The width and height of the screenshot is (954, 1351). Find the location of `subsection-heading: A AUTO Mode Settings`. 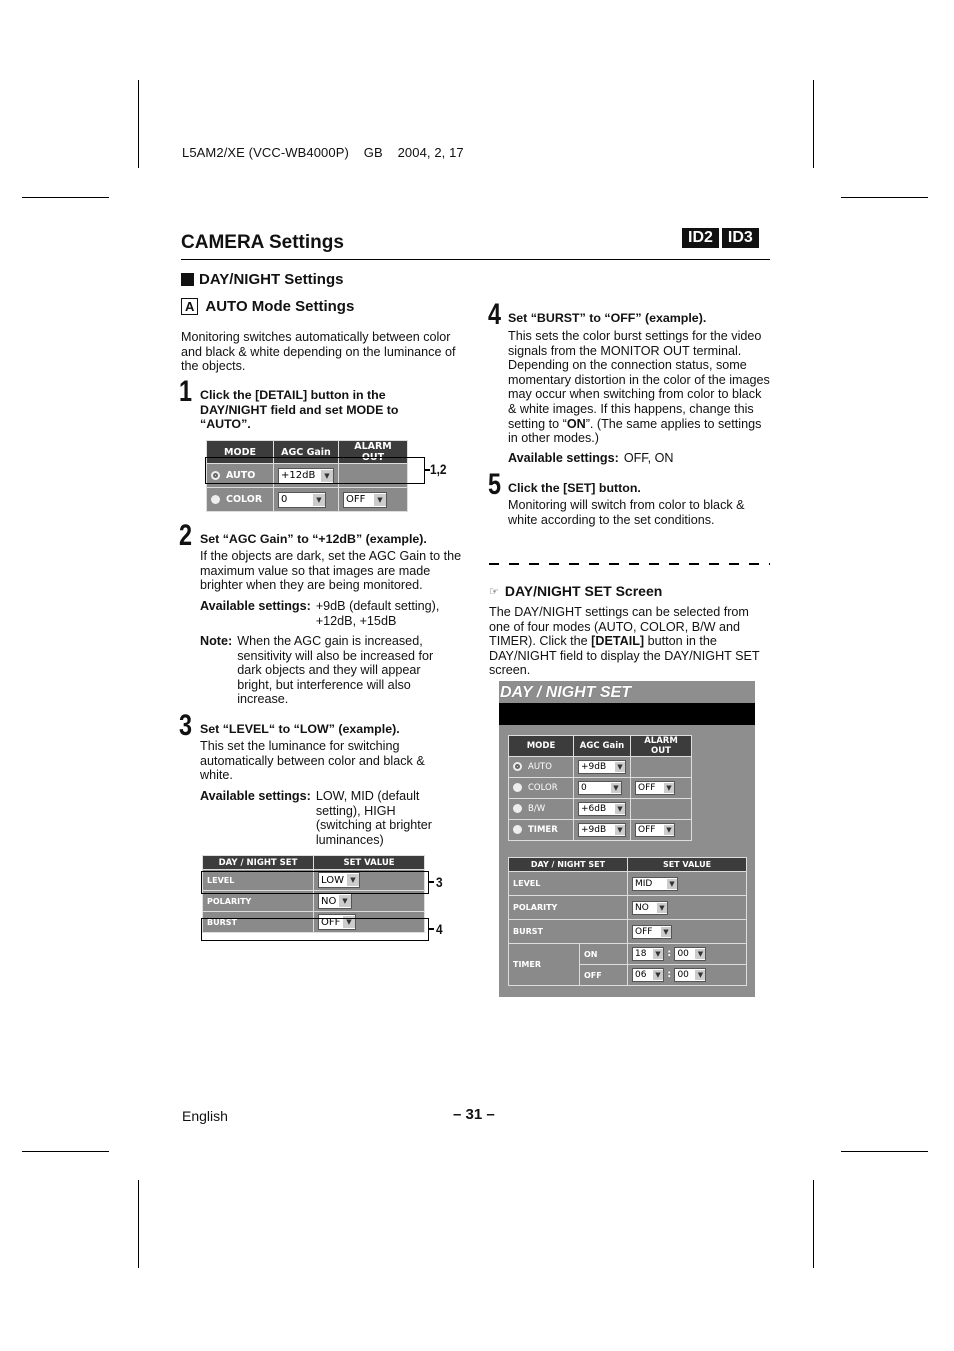

subsection-heading: A AUTO Mode Settings is located at coordinates (267, 306).